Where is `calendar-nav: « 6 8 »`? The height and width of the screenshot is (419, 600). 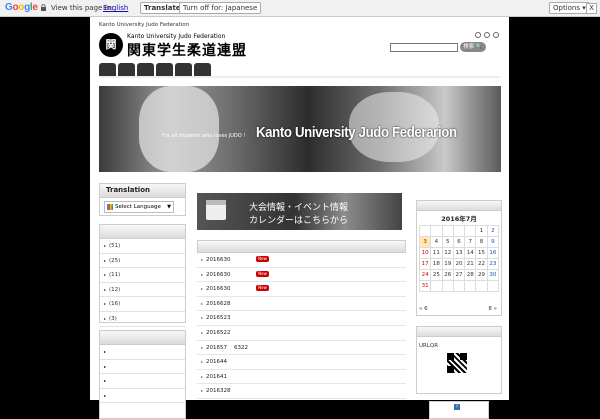 calendar-nav: « 6 8 » is located at coordinates (459, 309).